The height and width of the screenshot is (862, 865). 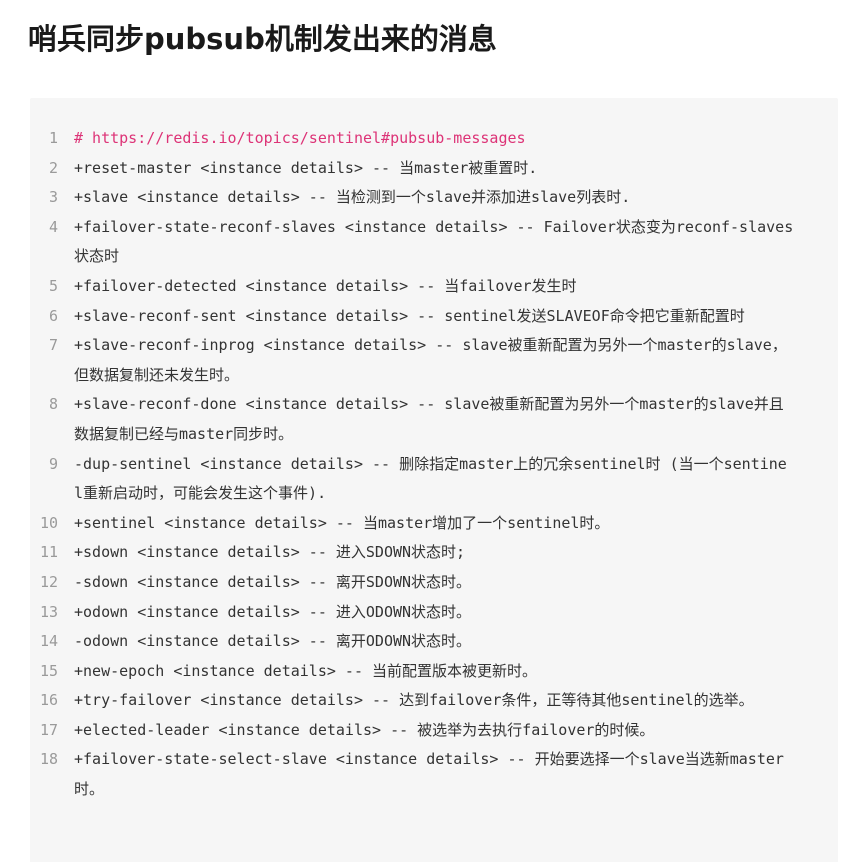 I want to click on line-number: 18, so click(x=48, y=759).